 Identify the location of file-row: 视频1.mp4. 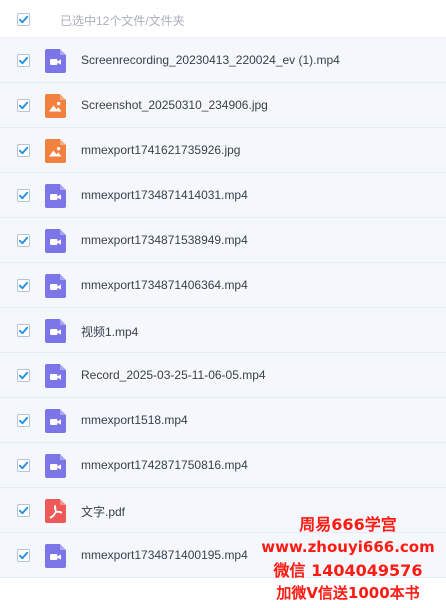
(223, 330).